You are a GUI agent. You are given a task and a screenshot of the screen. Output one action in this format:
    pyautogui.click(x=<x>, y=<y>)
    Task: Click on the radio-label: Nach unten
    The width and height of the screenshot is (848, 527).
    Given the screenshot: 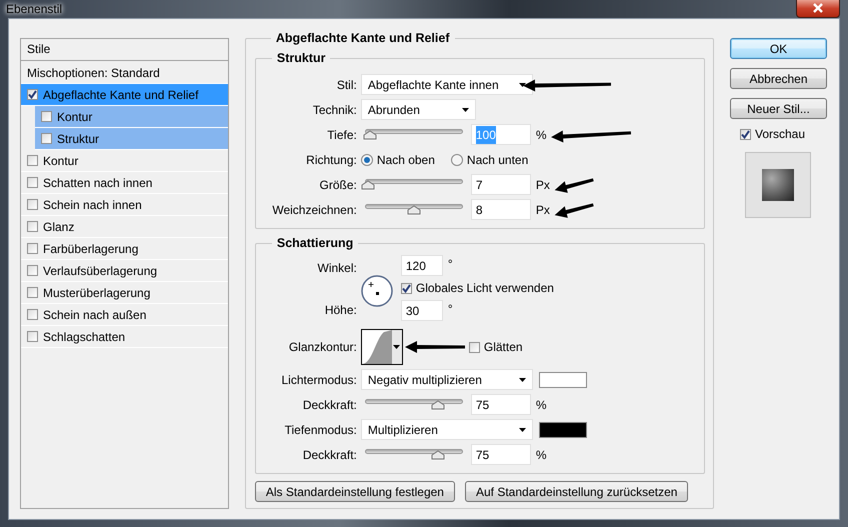 What is the action you would take?
    pyautogui.click(x=497, y=159)
    